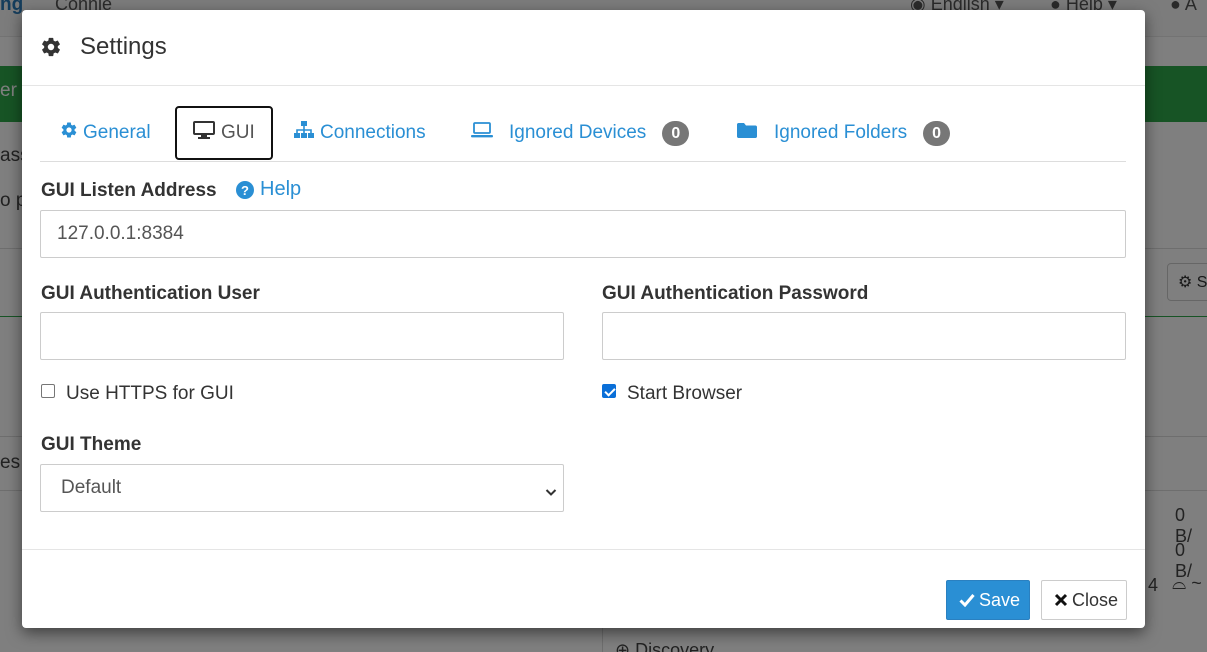 This screenshot has width=1207, height=652. Describe the element at coordinates (482, 133) in the screenshot. I see `laptop-icon` at that location.